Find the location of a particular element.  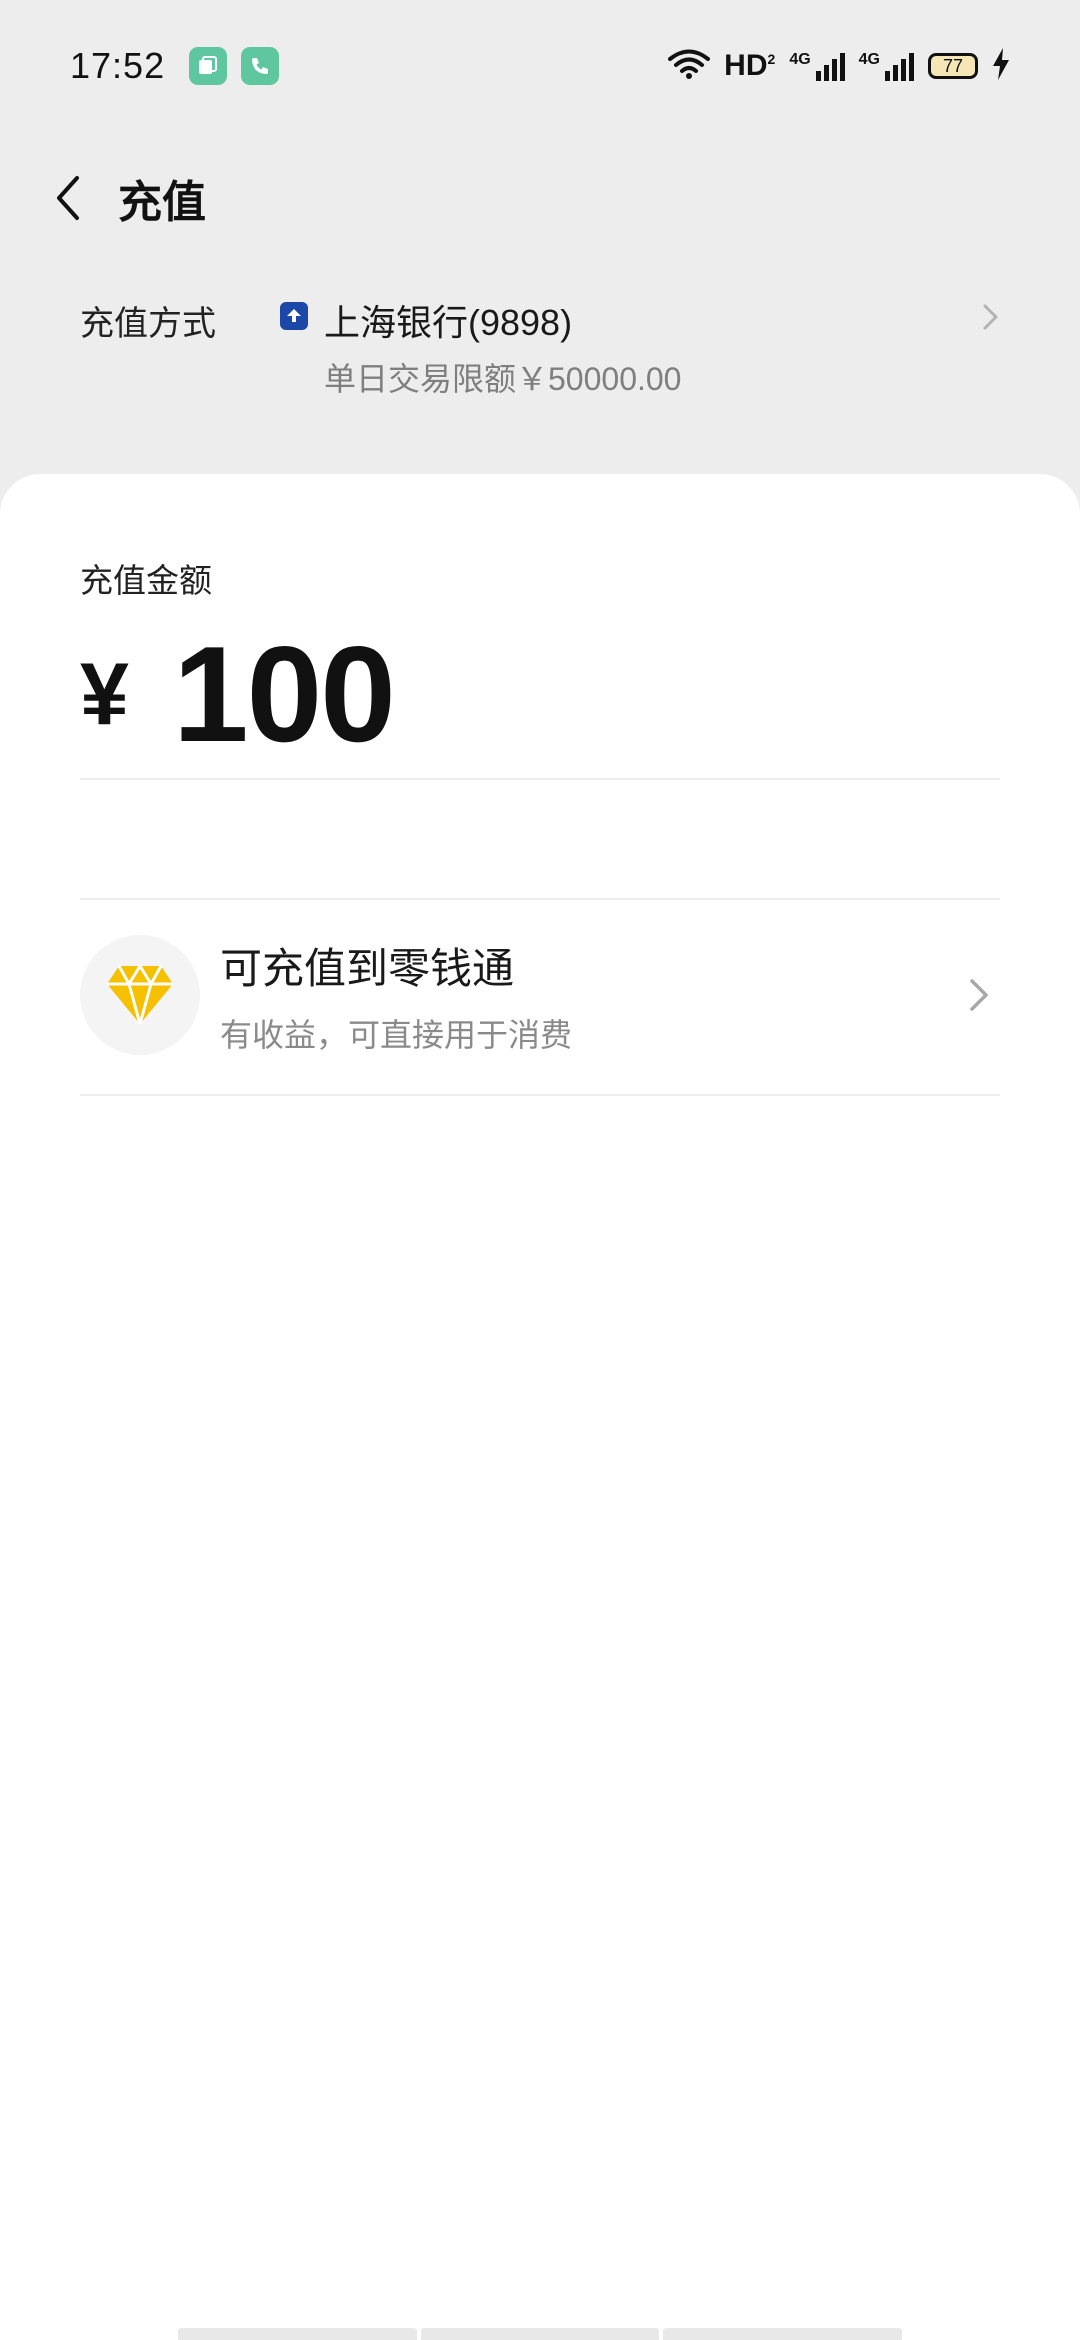

multi-window-icon is located at coordinates (208, 66).